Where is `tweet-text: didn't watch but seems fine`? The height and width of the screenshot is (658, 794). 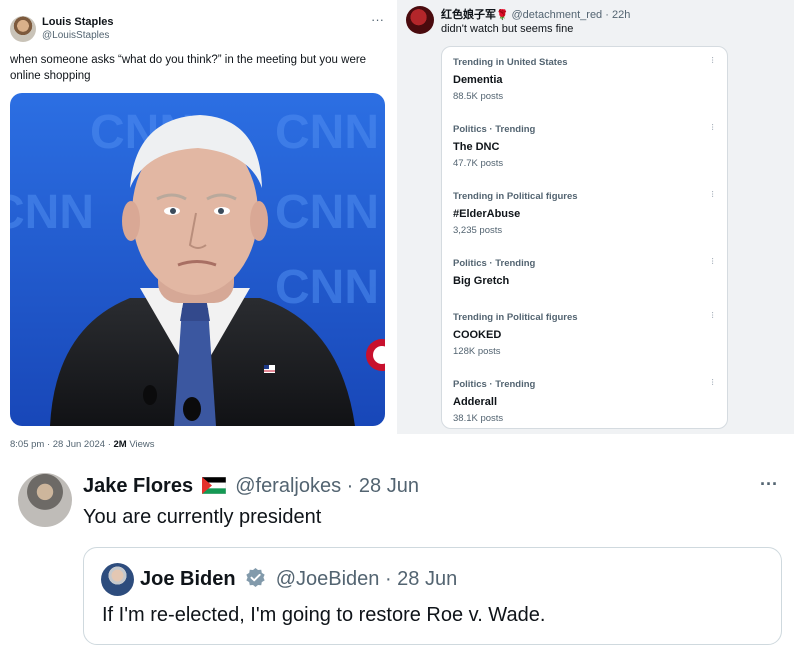 tweet-text: didn't watch but seems fine is located at coordinates (507, 29).